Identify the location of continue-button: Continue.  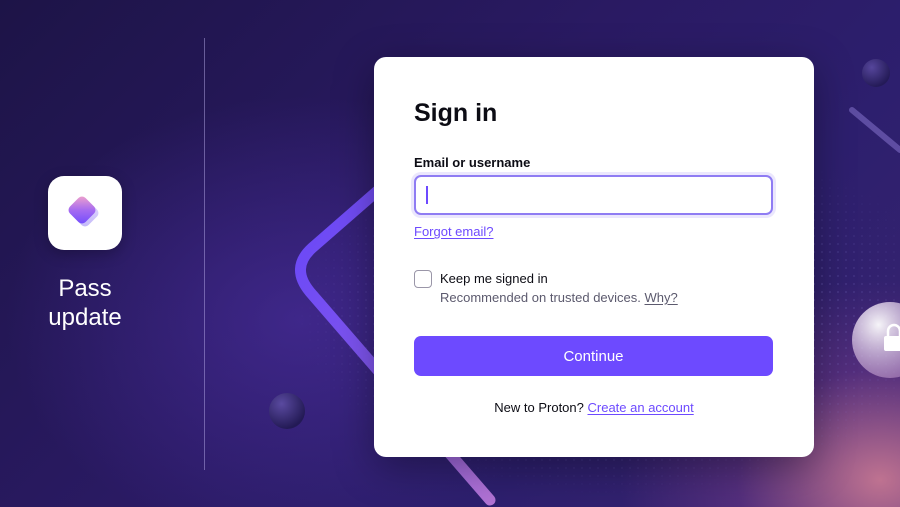
(593, 356).